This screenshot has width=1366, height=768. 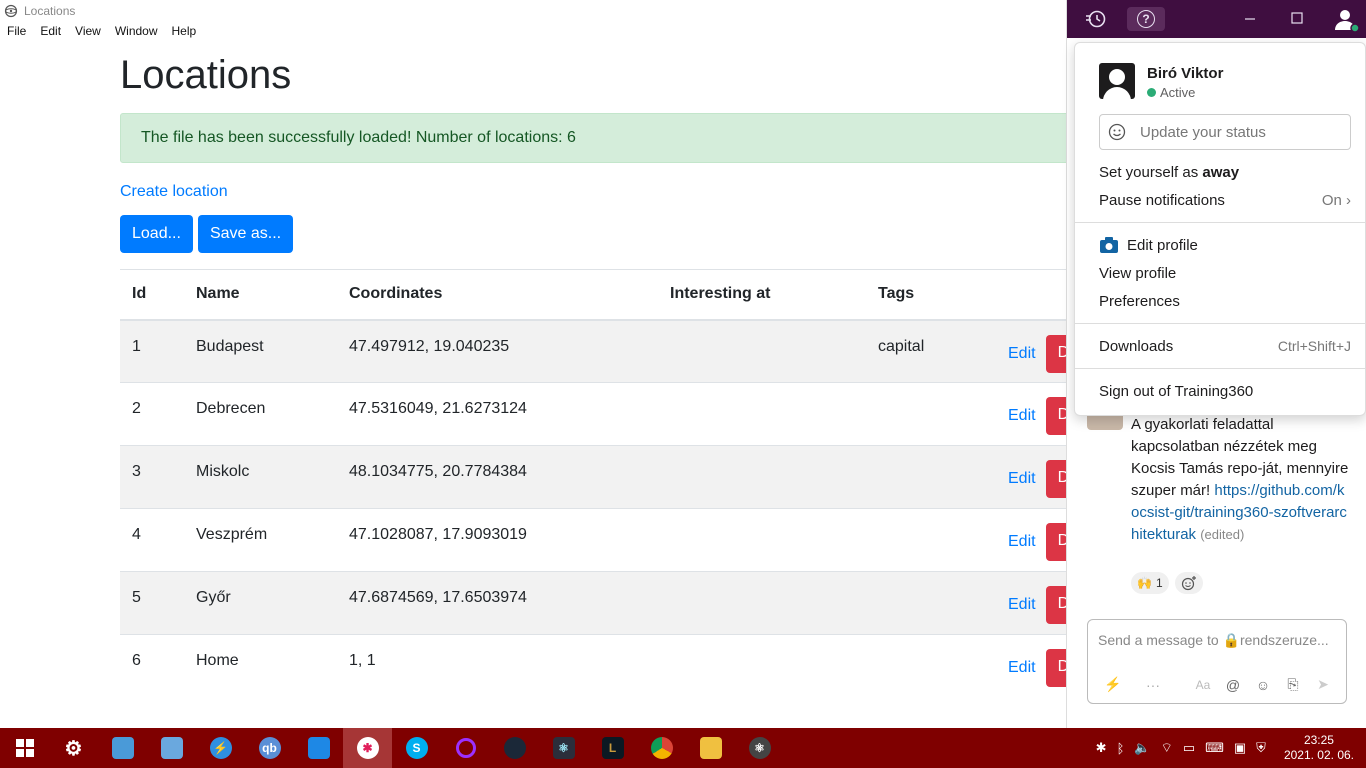 What do you see at coordinates (1225, 391) in the screenshot?
I see `sign-out-item: Sign out of Training360` at bounding box center [1225, 391].